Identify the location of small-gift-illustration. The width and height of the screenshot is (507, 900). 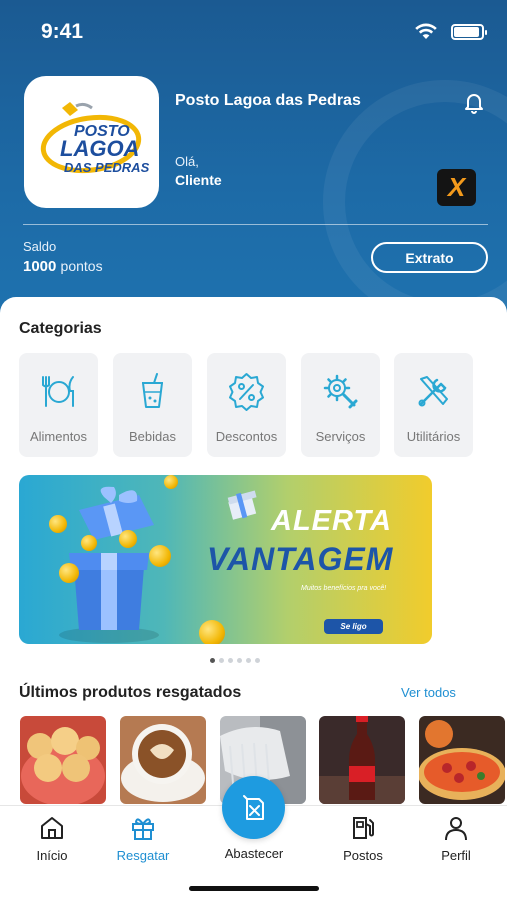
(242, 505).